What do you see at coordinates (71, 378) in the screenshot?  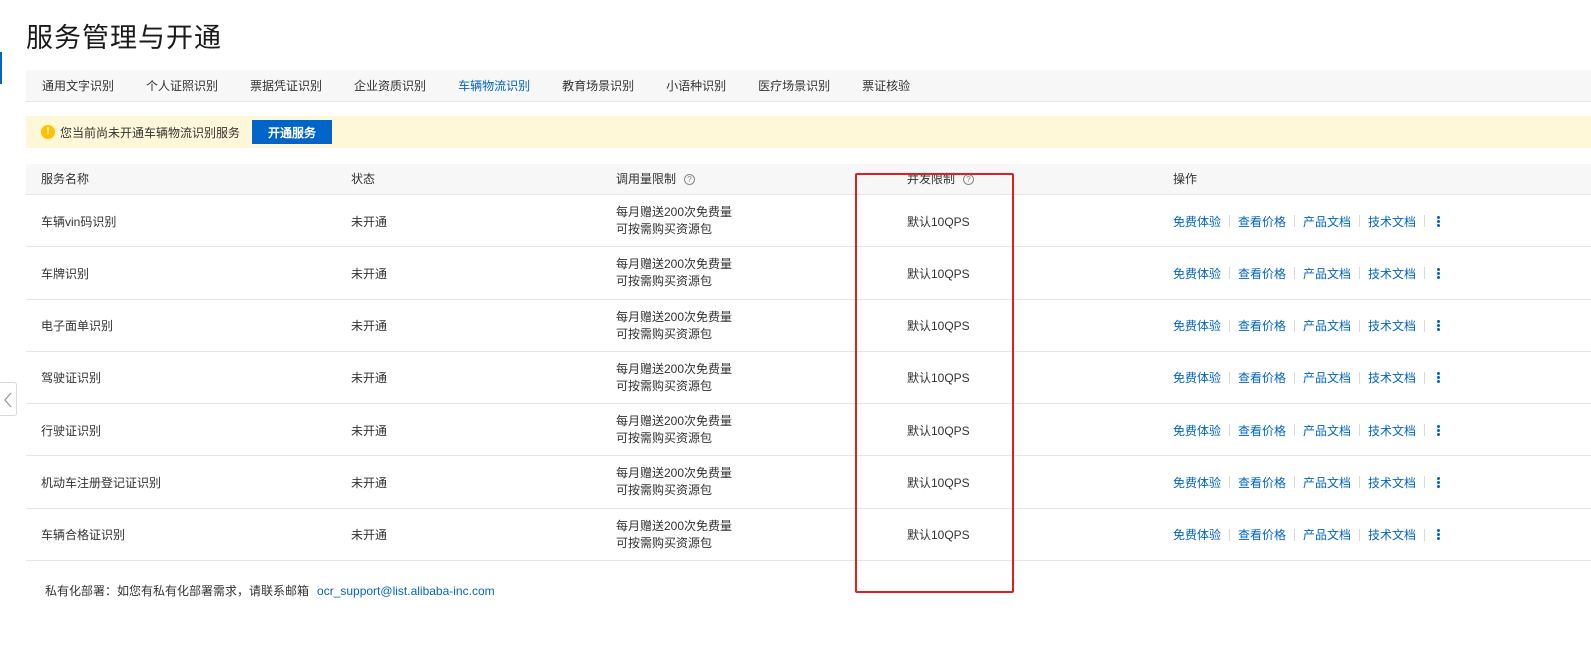 I see `service-name: 驾驶证识别` at bounding box center [71, 378].